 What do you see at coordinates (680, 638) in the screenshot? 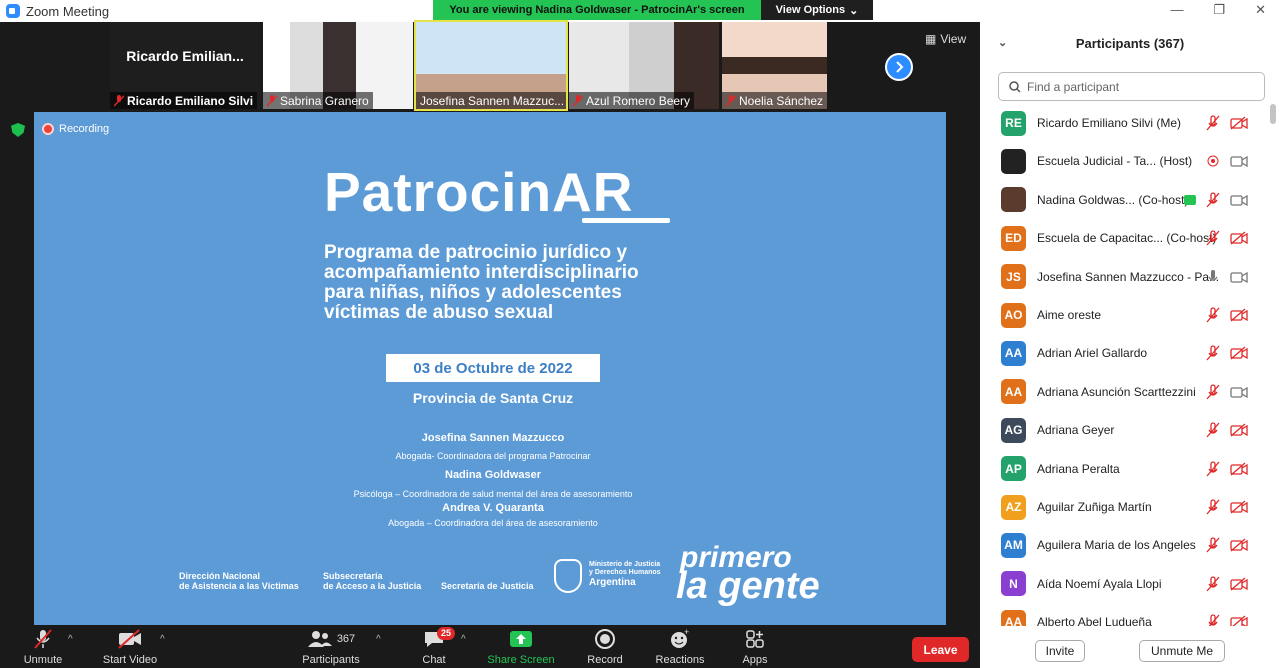
I see `reactions-icon: +` at bounding box center [680, 638].